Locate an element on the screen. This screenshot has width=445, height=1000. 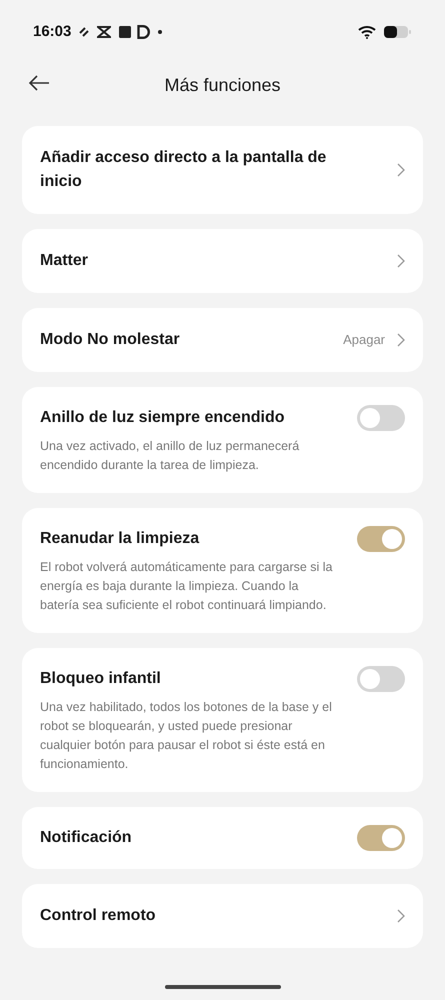
row-description: Una vez activado, el anillo de luz permanecerá encendido durante la tarea de limpieza. is located at coordinates (170, 456).